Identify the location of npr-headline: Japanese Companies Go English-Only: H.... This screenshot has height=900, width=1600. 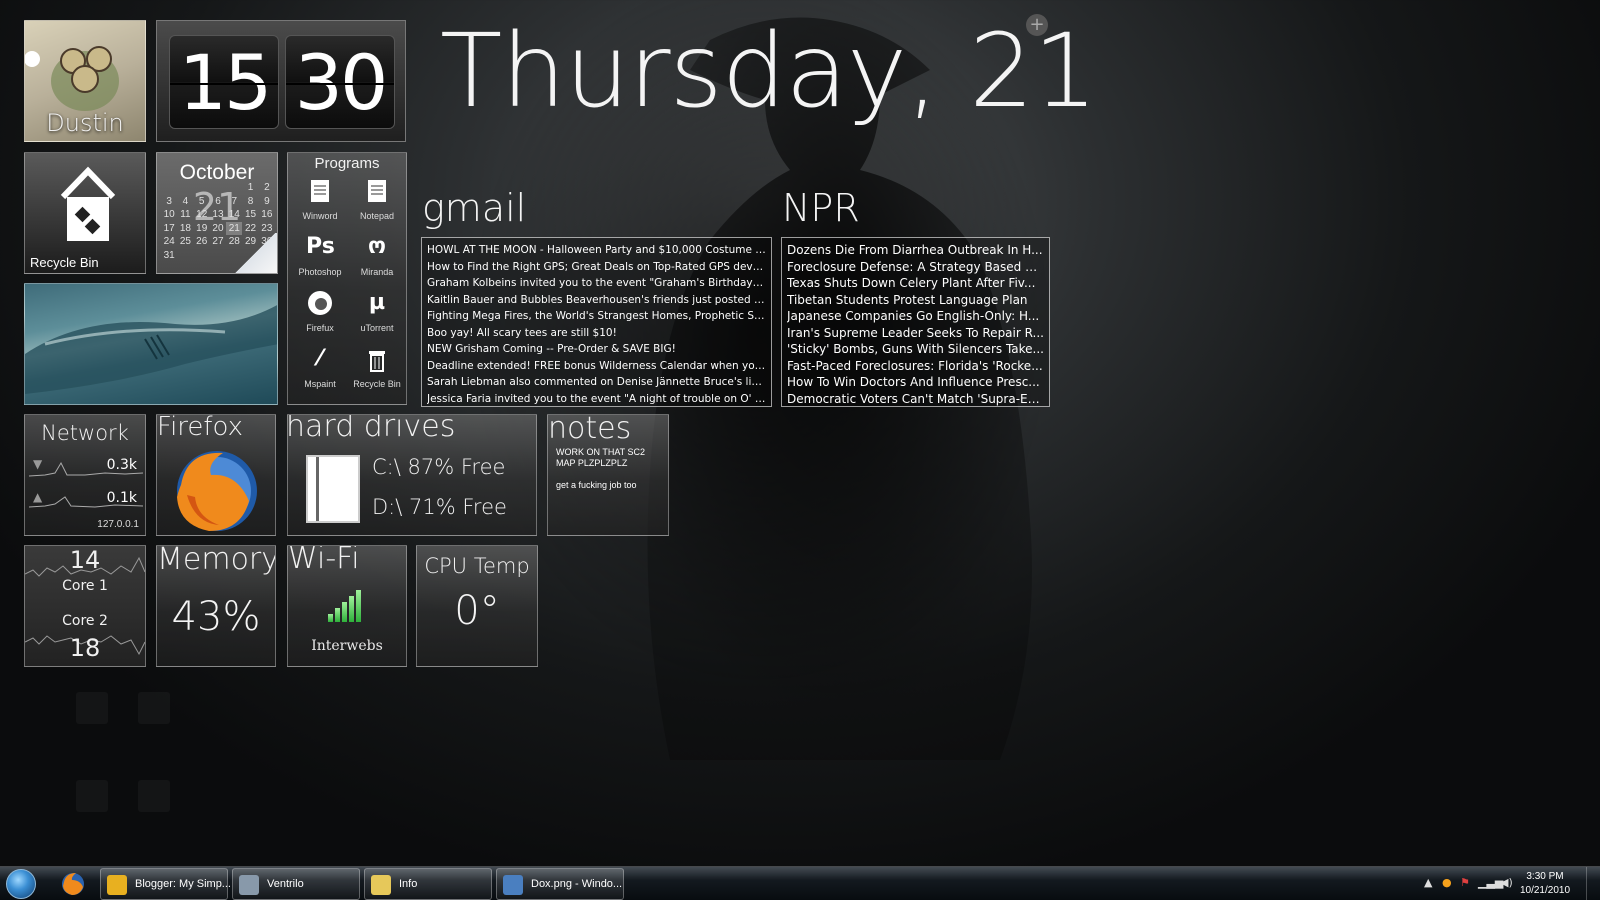
(915, 316).